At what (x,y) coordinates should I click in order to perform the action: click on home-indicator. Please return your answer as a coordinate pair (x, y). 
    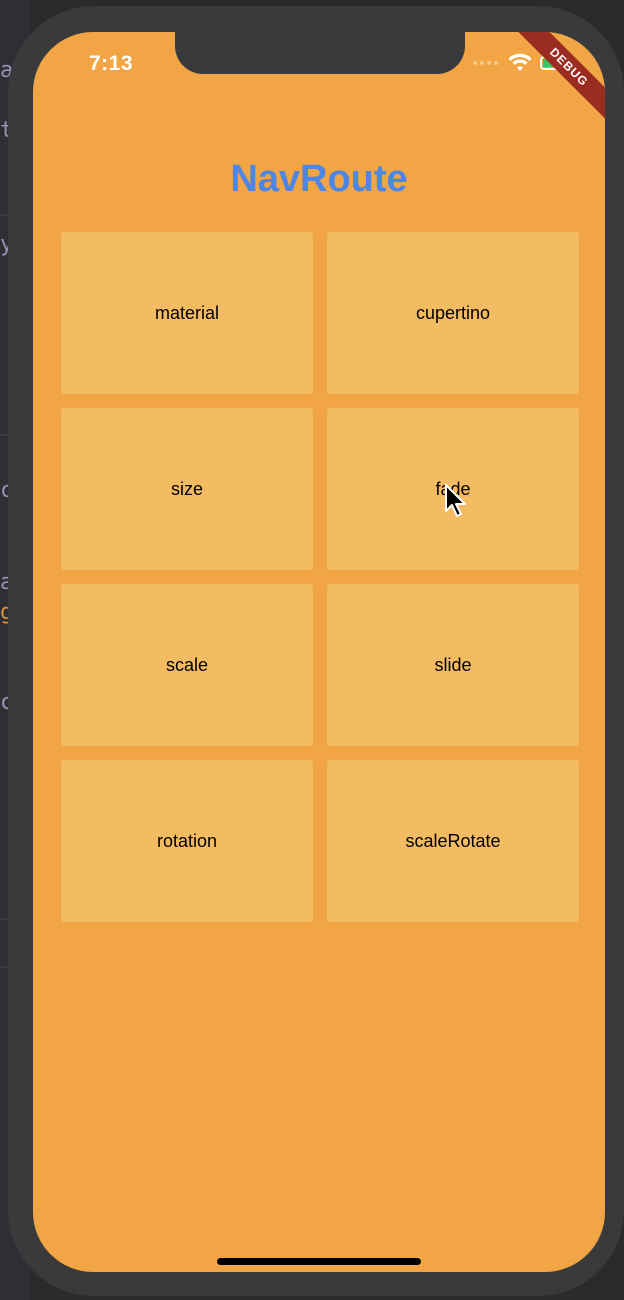
    Looking at the image, I should click on (319, 1261).